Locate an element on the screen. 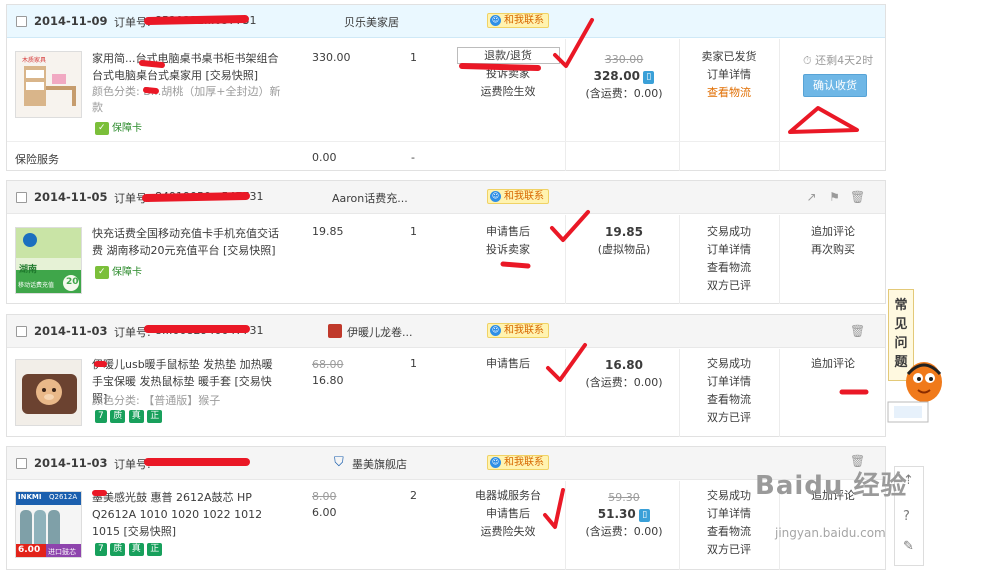 This screenshot has width=1000, height=570. product-title-link: 快充话费全国移动充值卡手机充值交话费 湖南移动20元充值平台 [交易快照] is located at coordinates (186, 242).